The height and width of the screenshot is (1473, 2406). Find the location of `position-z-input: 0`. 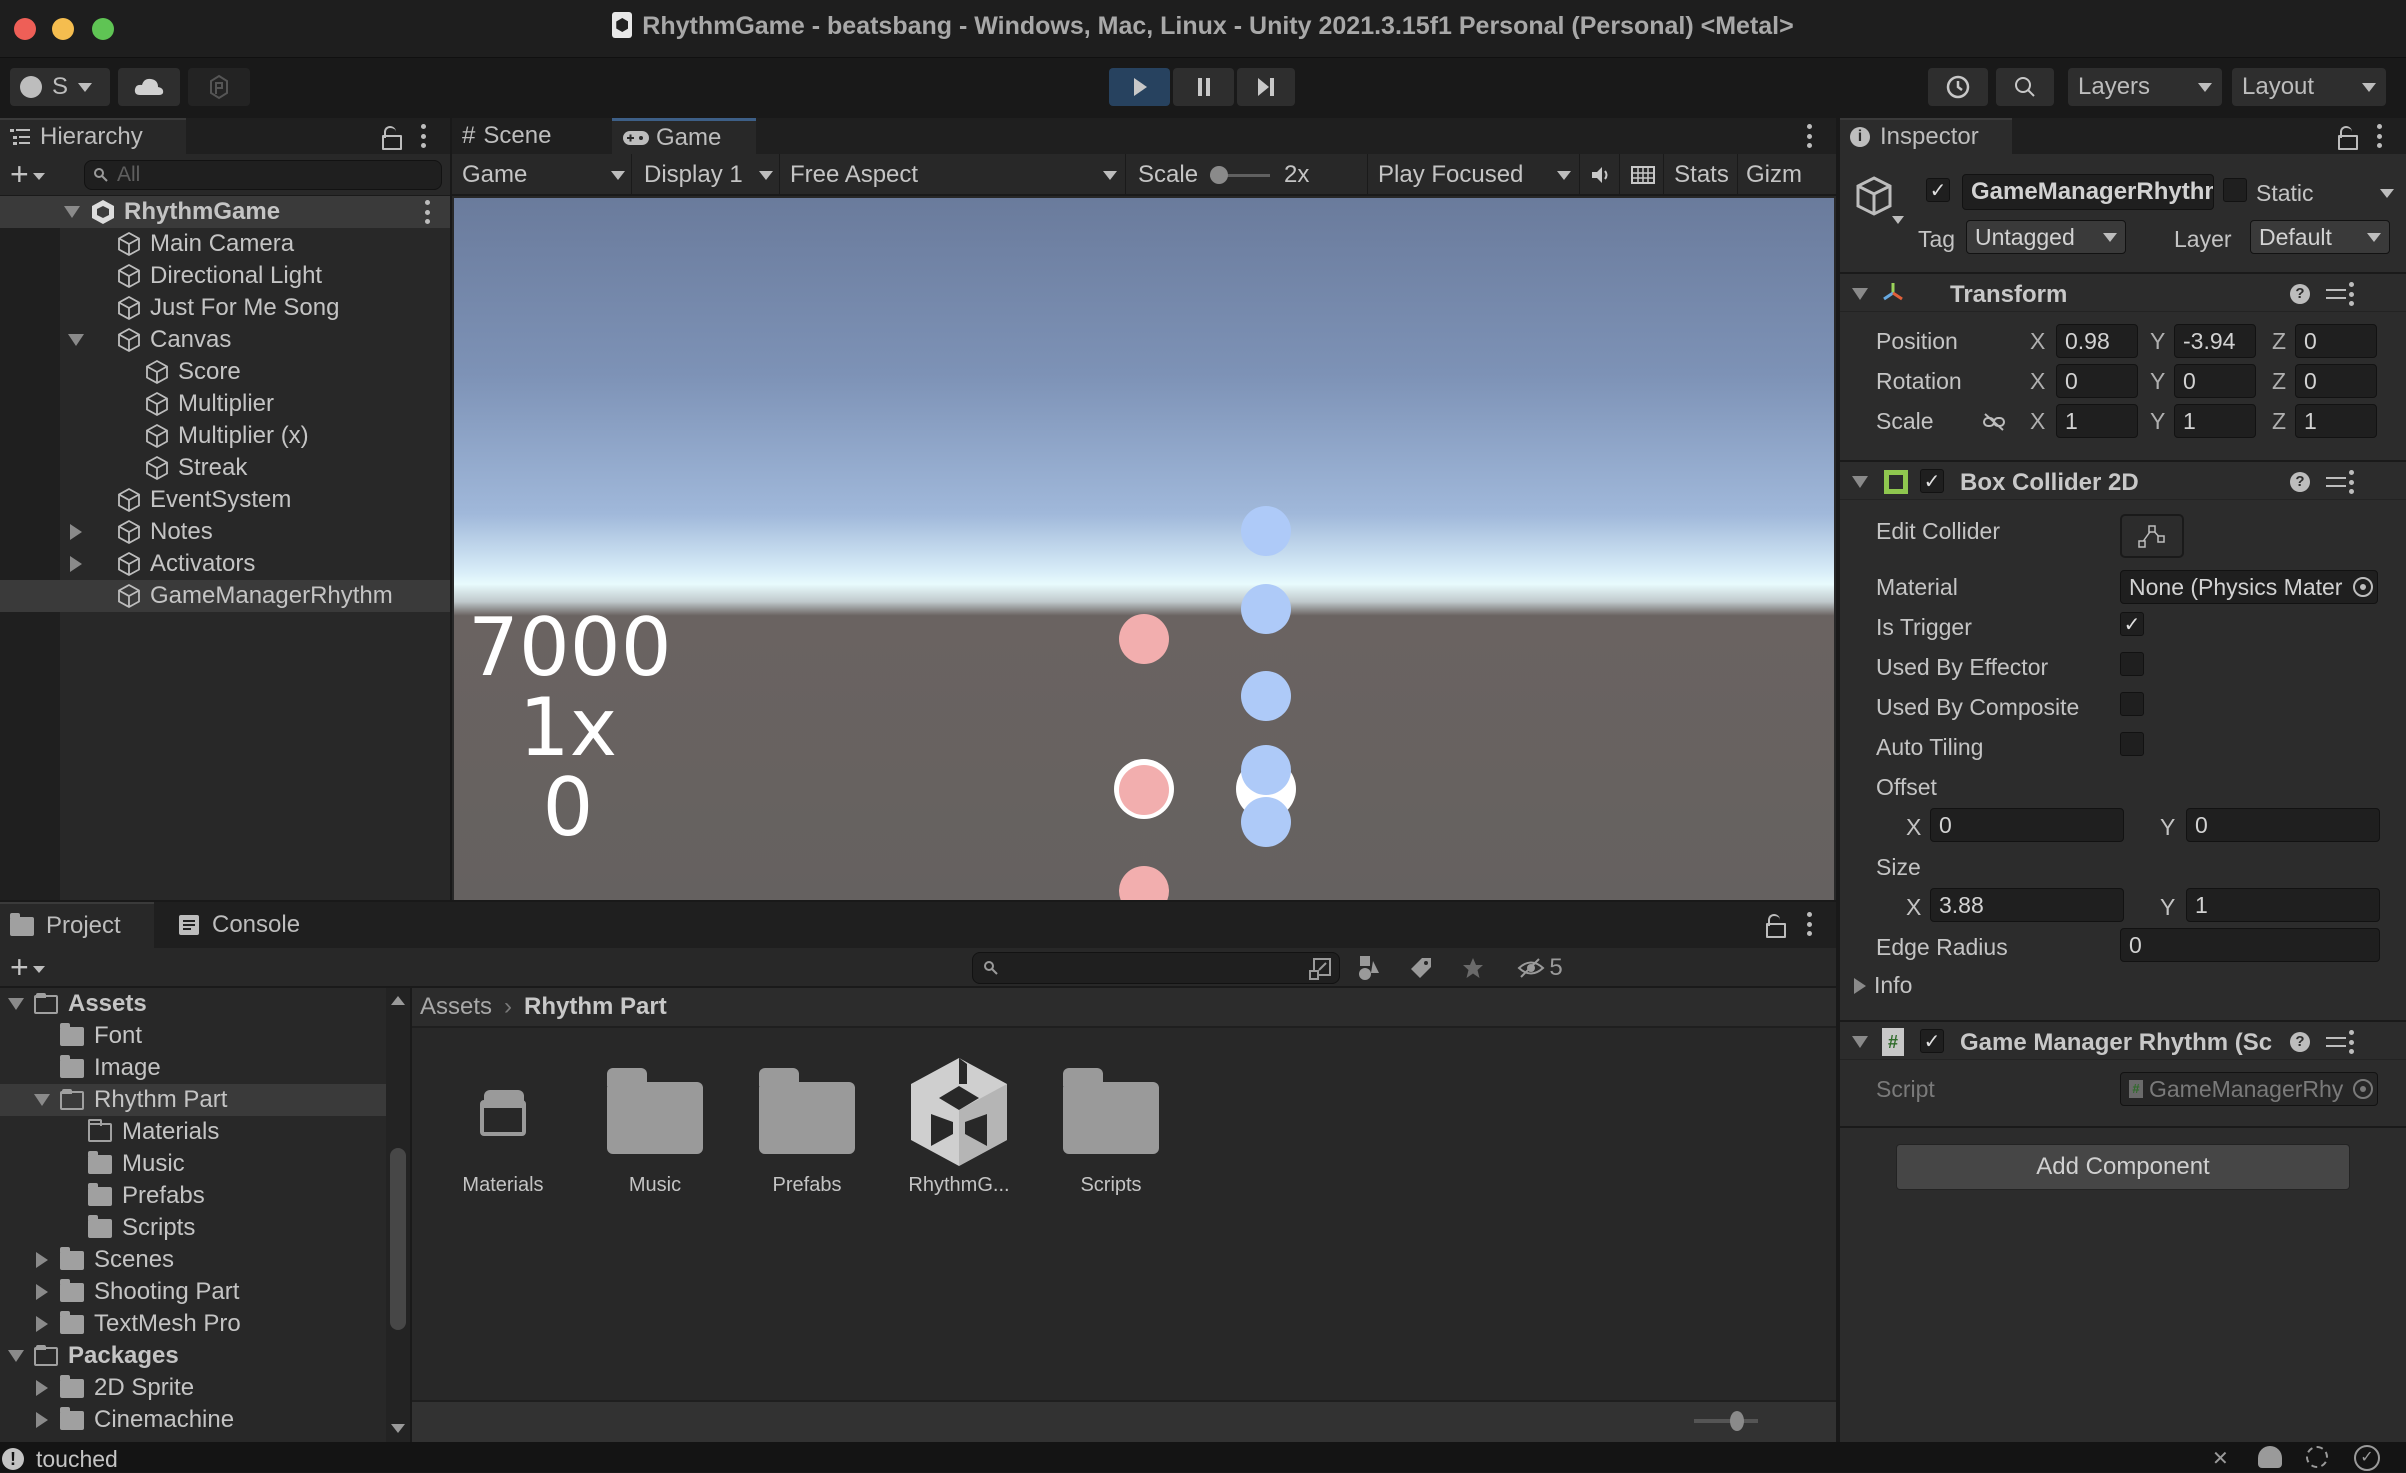

position-z-input: 0 is located at coordinates (2336, 341).